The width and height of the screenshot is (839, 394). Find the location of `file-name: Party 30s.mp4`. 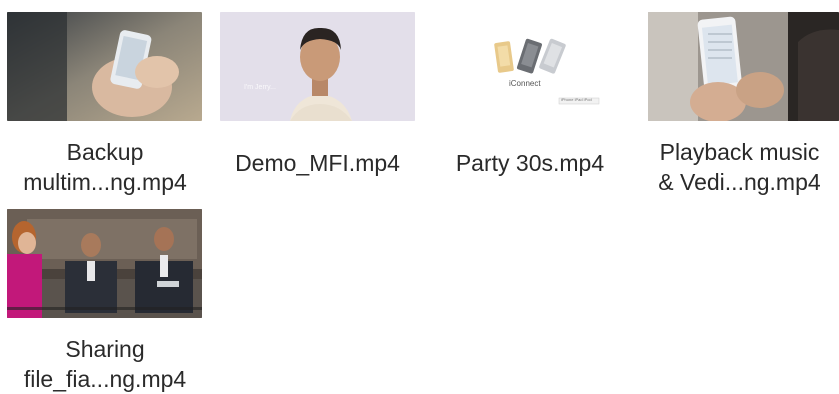

file-name: Party 30s.mp4 is located at coordinates (530, 163).